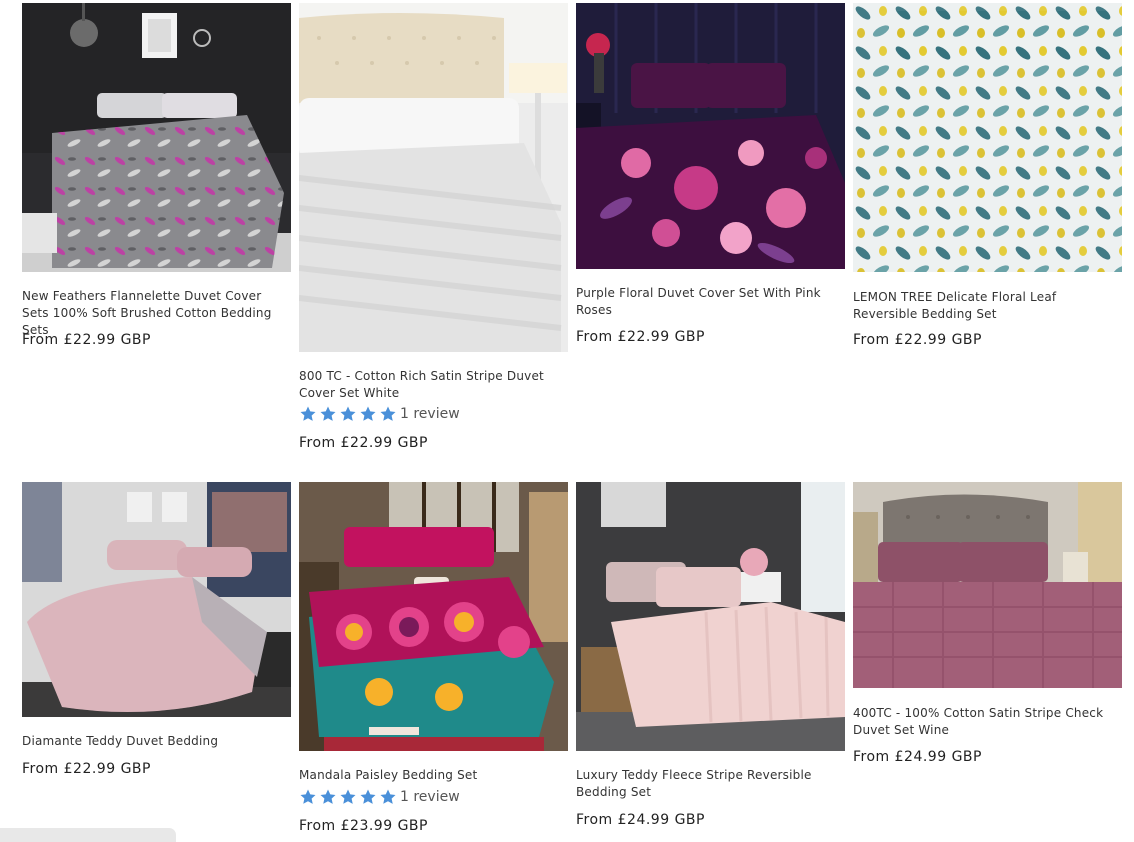 This screenshot has height=842, width=1134. I want to click on wine-satin-check-duvet-photo, so click(987, 585).